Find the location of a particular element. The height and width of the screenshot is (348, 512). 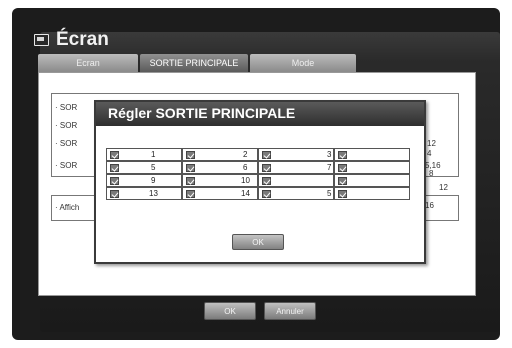

ok-button: OK is located at coordinates (230, 311).